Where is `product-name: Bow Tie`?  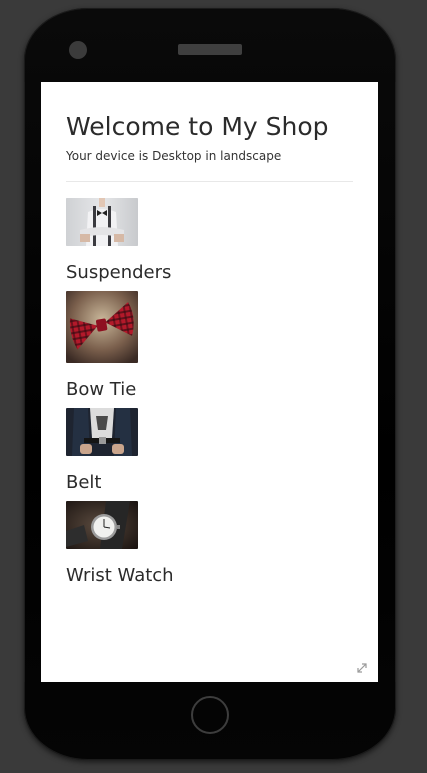 product-name: Bow Tie is located at coordinates (209, 390).